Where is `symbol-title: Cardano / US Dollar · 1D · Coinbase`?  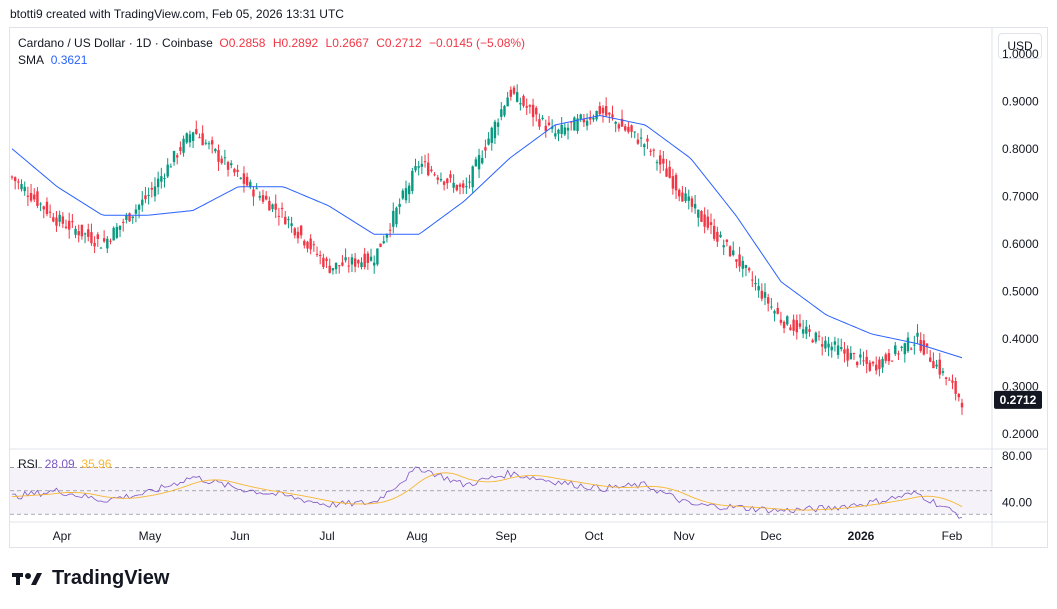 symbol-title: Cardano / US Dollar · 1D · Coinbase is located at coordinates (115, 43).